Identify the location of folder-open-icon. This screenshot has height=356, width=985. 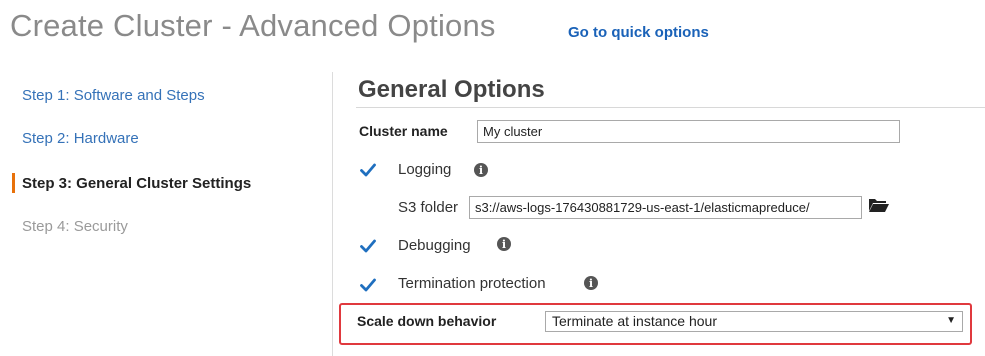
(879, 205).